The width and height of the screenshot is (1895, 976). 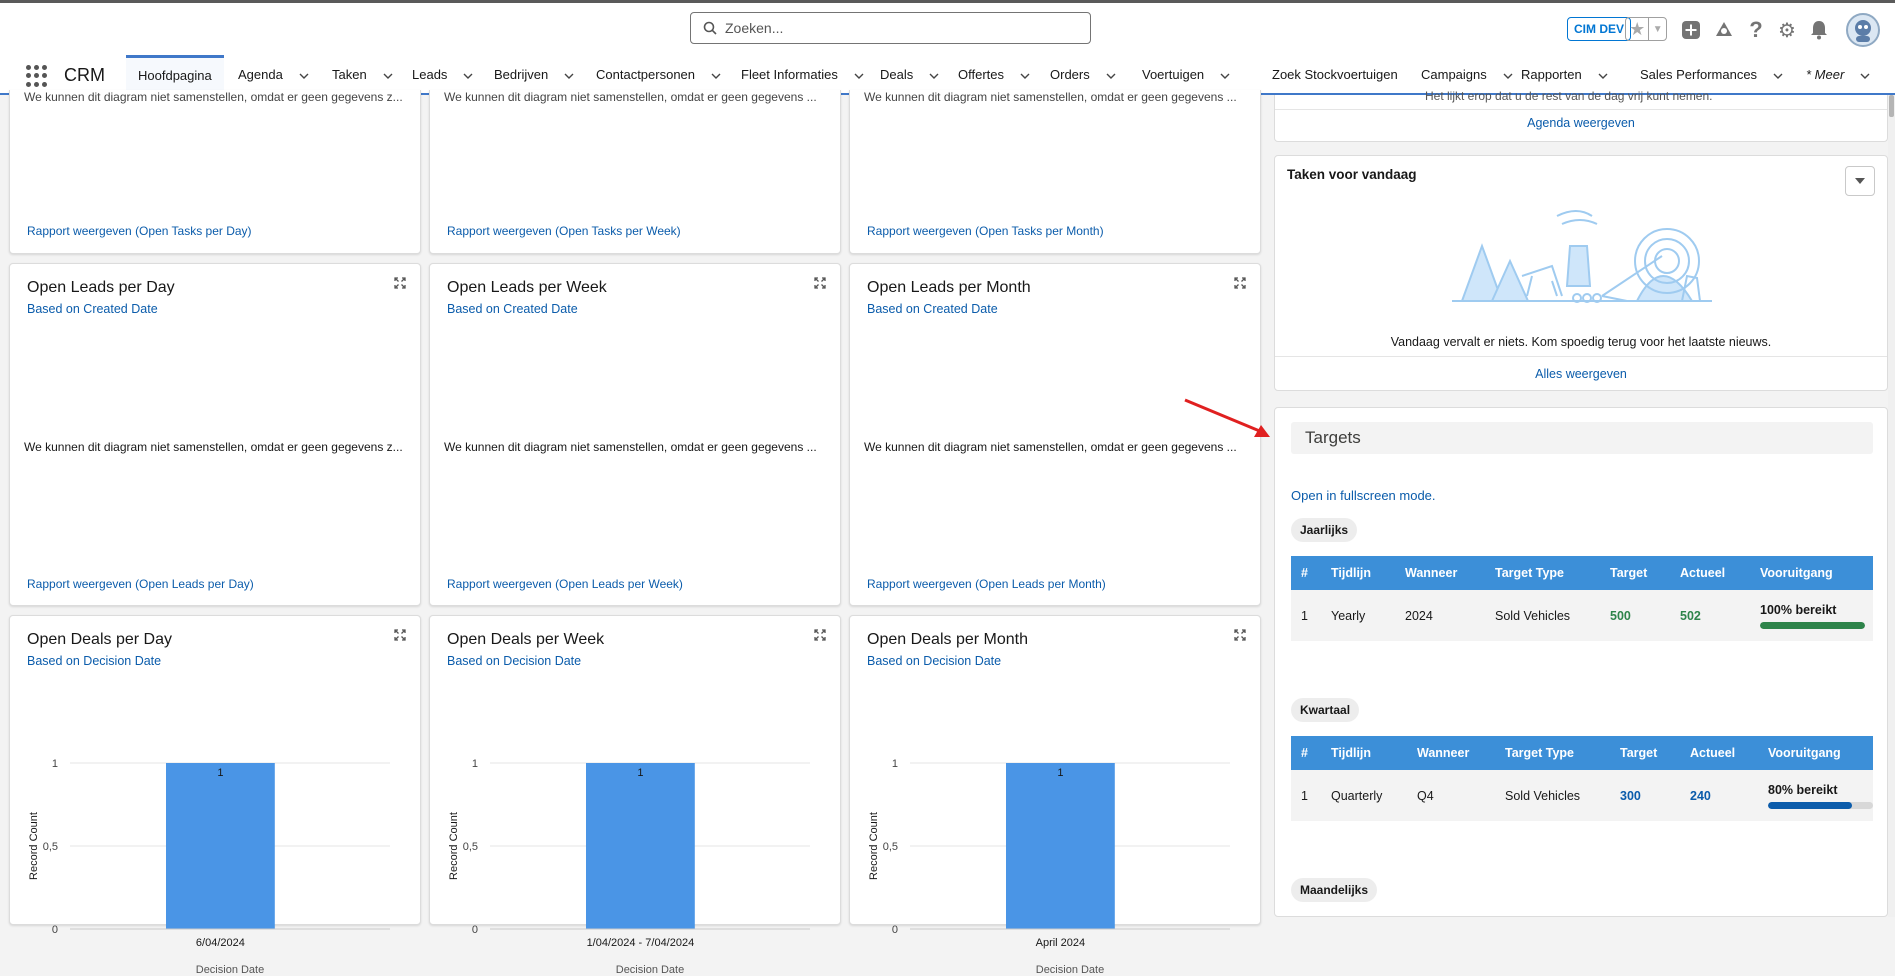 What do you see at coordinates (273, 74) in the screenshot?
I see `tab-agenda: Agenda` at bounding box center [273, 74].